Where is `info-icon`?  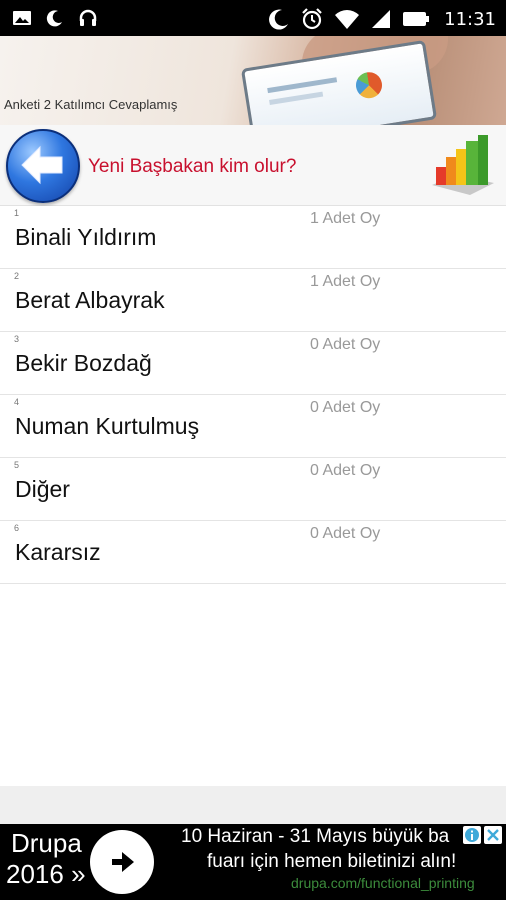 info-icon is located at coordinates (472, 835).